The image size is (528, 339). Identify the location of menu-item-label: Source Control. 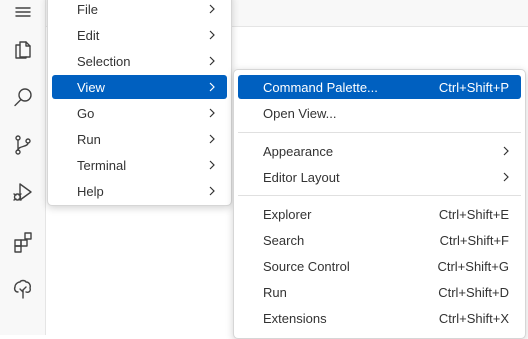
(306, 266).